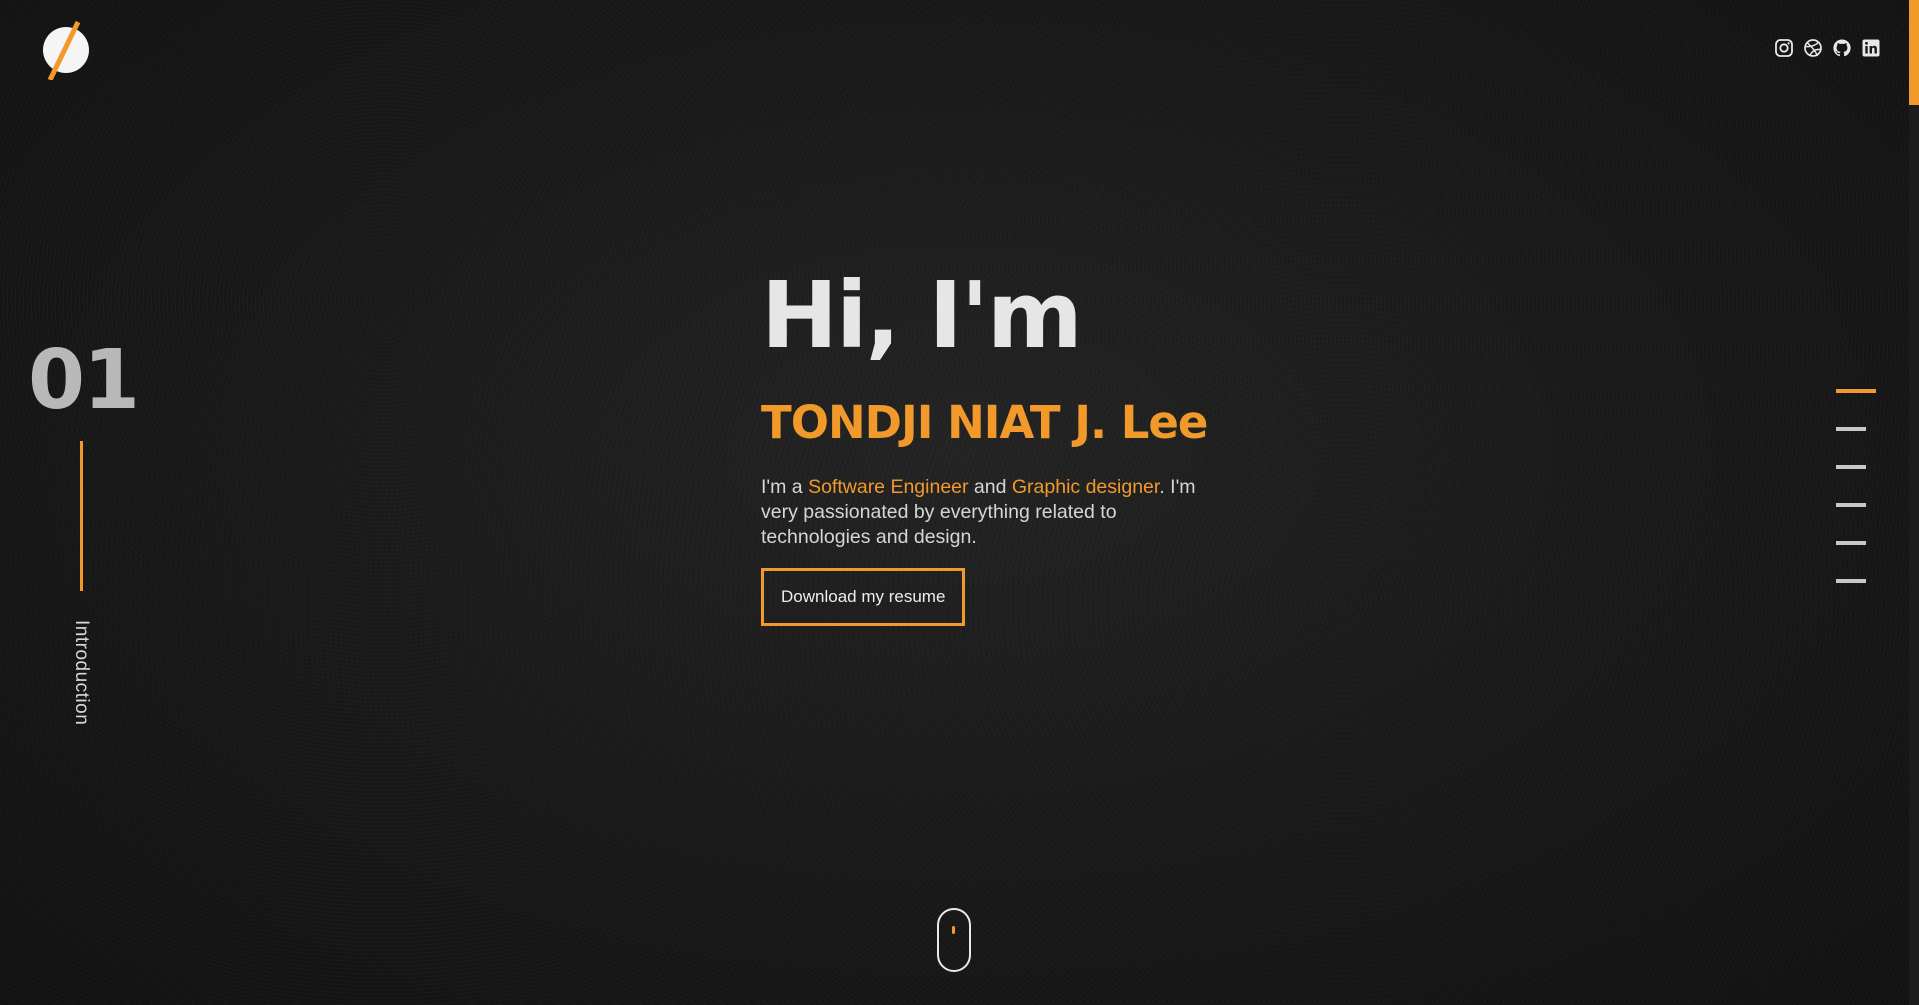  Describe the element at coordinates (1914, 502) in the screenshot. I see `scrollbar` at that location.